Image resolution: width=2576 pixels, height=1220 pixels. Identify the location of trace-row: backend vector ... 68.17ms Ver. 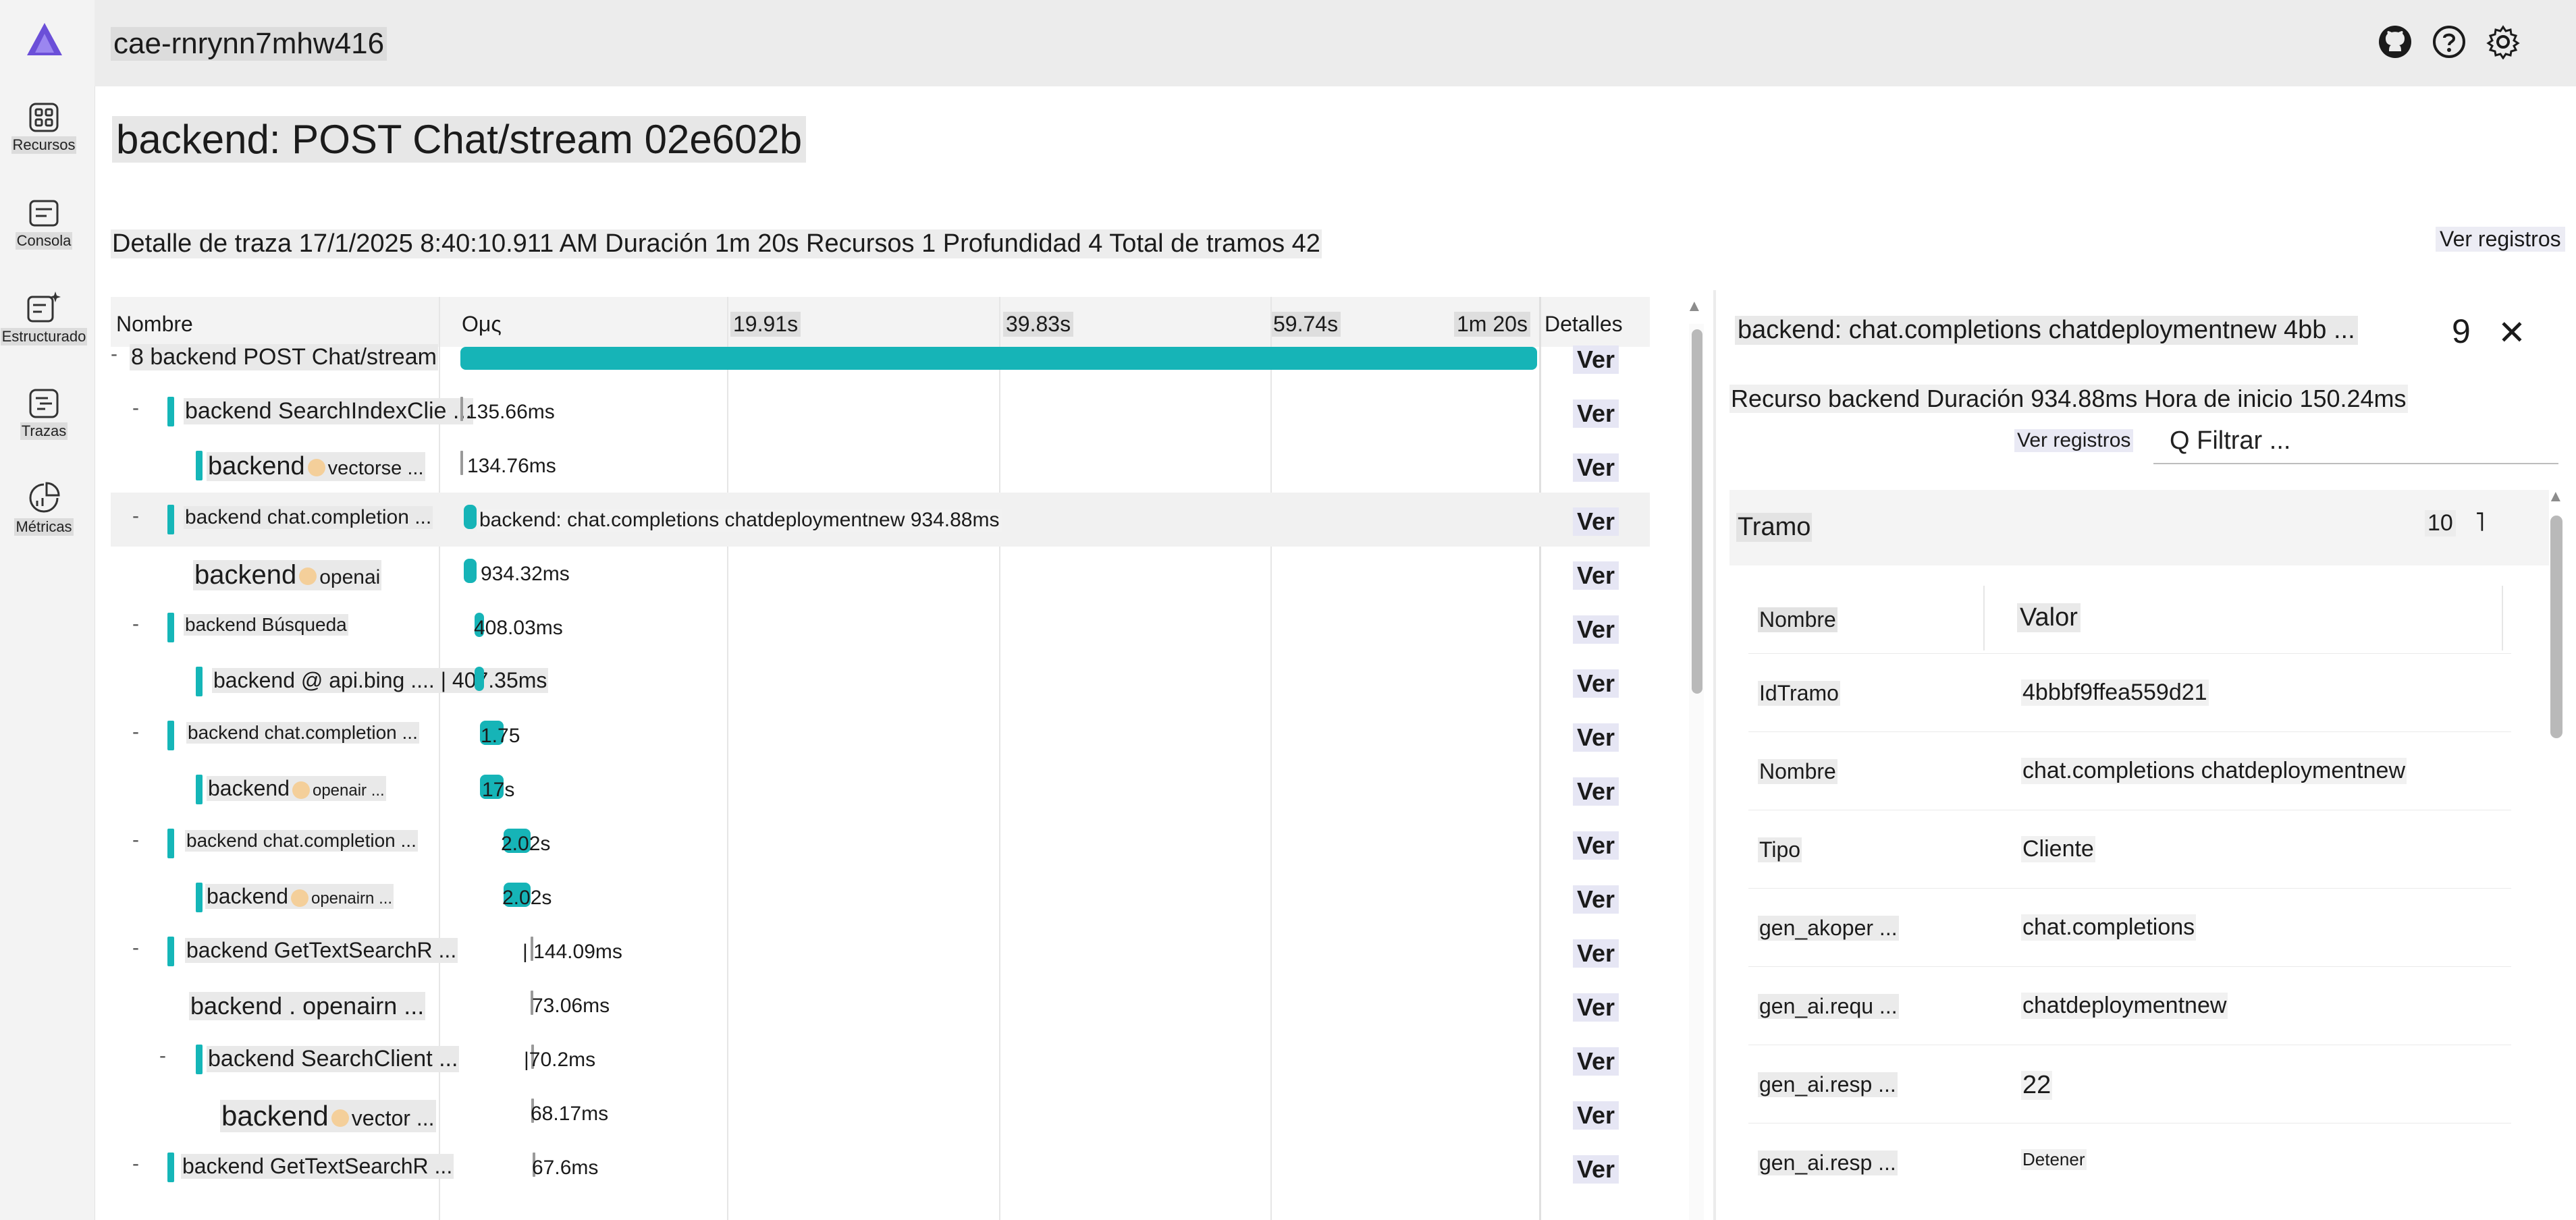
(880, 1113).